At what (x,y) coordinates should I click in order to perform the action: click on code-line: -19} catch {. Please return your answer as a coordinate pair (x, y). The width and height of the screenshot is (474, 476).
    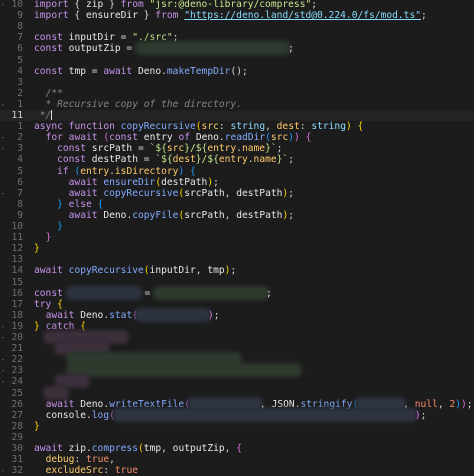
    Looking at the image, I should click on (237, 326).